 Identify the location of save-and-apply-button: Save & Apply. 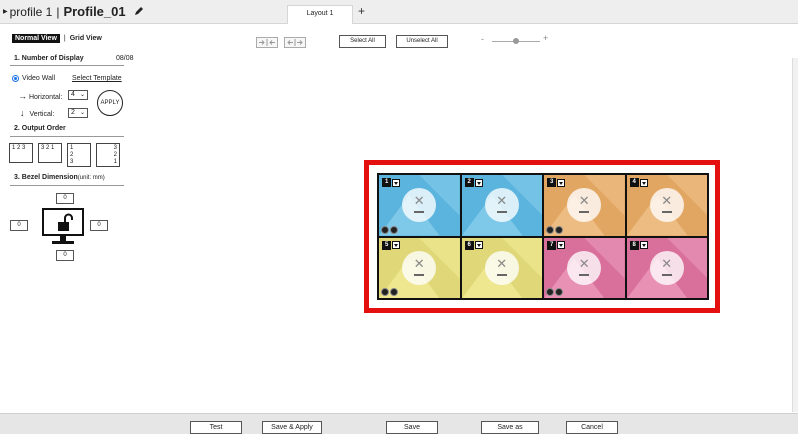
(292, 427).